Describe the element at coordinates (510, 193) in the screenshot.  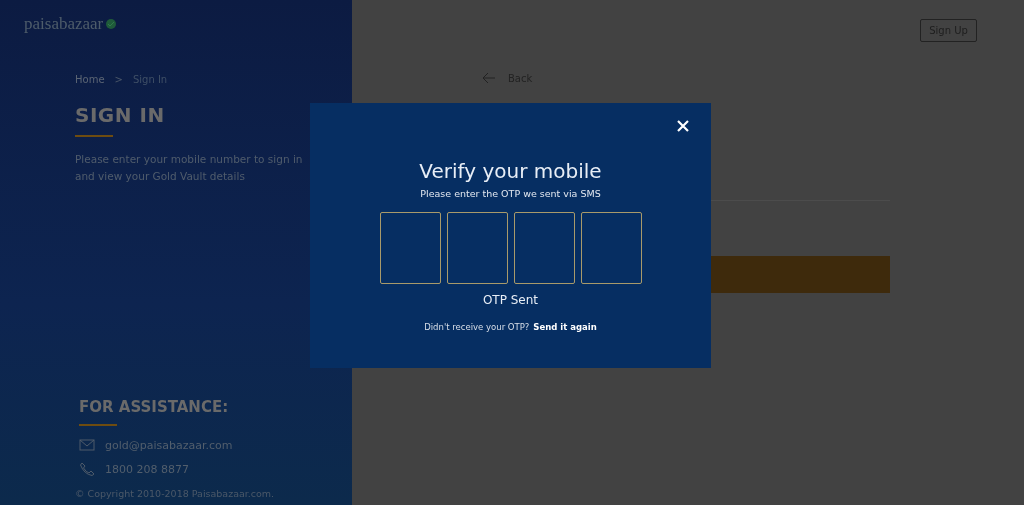
I see `dialog-subtitle: Please enter the OTP we sent via SMS` at that location.